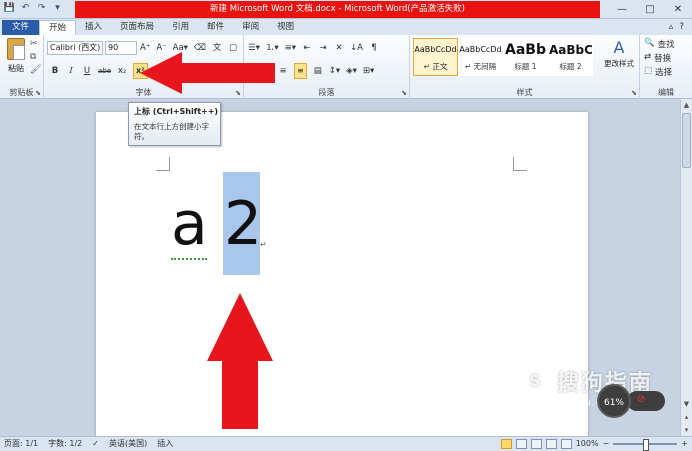  What do you see at coordinates (666, 45) in the screenshot?
I see `find-label: 查找` at bounding box center [666, 45].